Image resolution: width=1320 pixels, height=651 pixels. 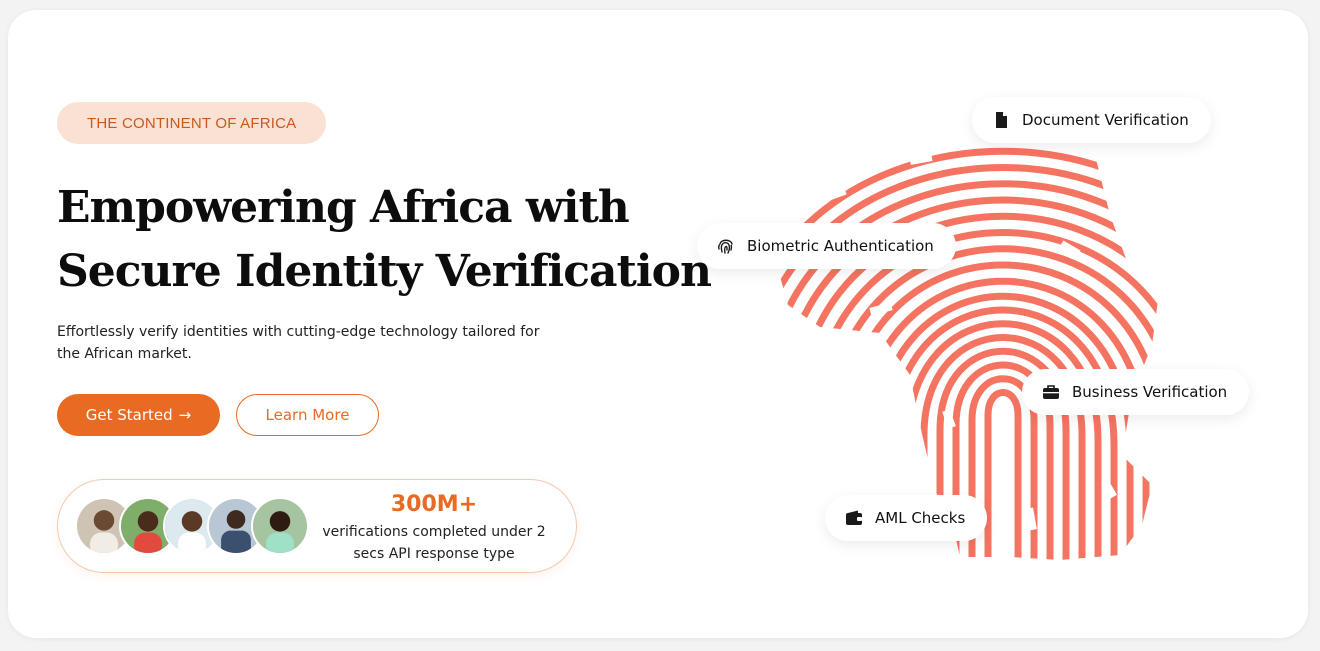 I want to click on learn-more-label: Learn More, so click(x=307, y=415).